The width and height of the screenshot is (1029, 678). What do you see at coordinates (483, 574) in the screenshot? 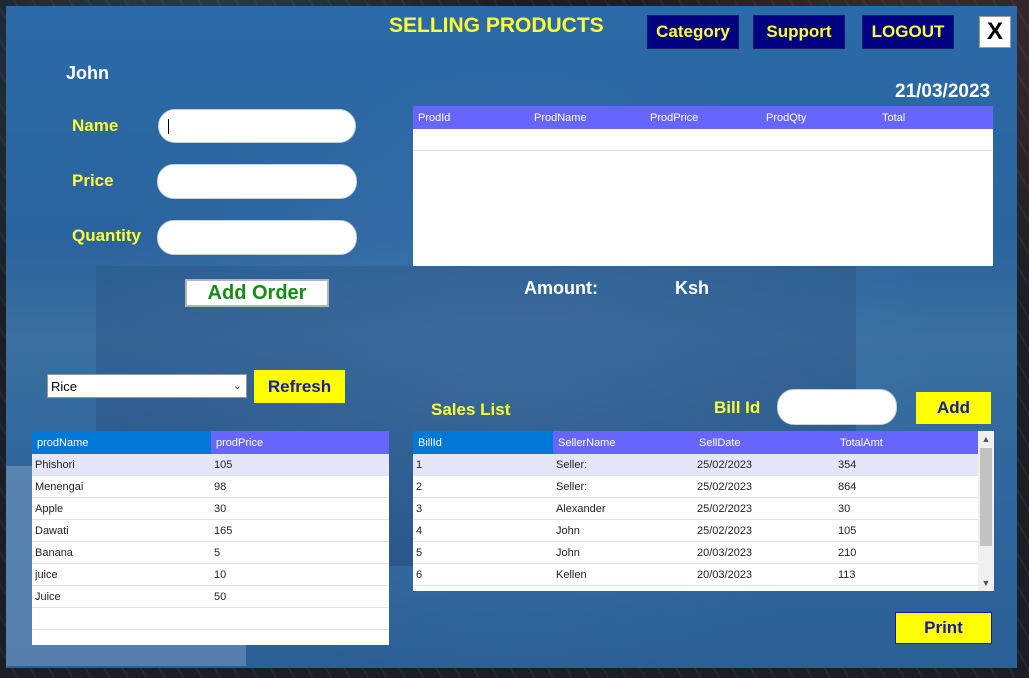
I see `bill-id-cell: 6` at bounding box center [483, 574].